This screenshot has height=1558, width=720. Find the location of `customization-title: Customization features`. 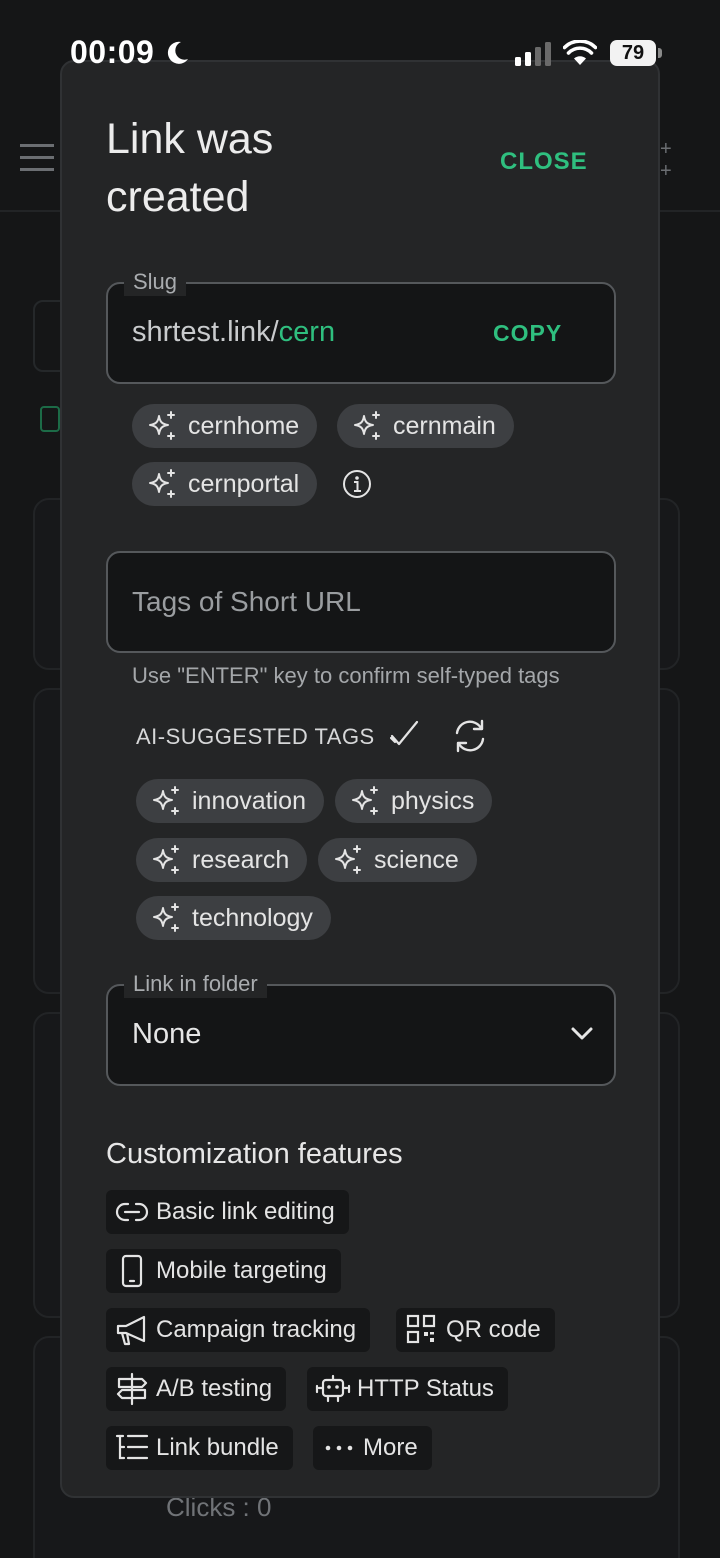

customization-title: Customization features is located at coordinates (254, 1154).